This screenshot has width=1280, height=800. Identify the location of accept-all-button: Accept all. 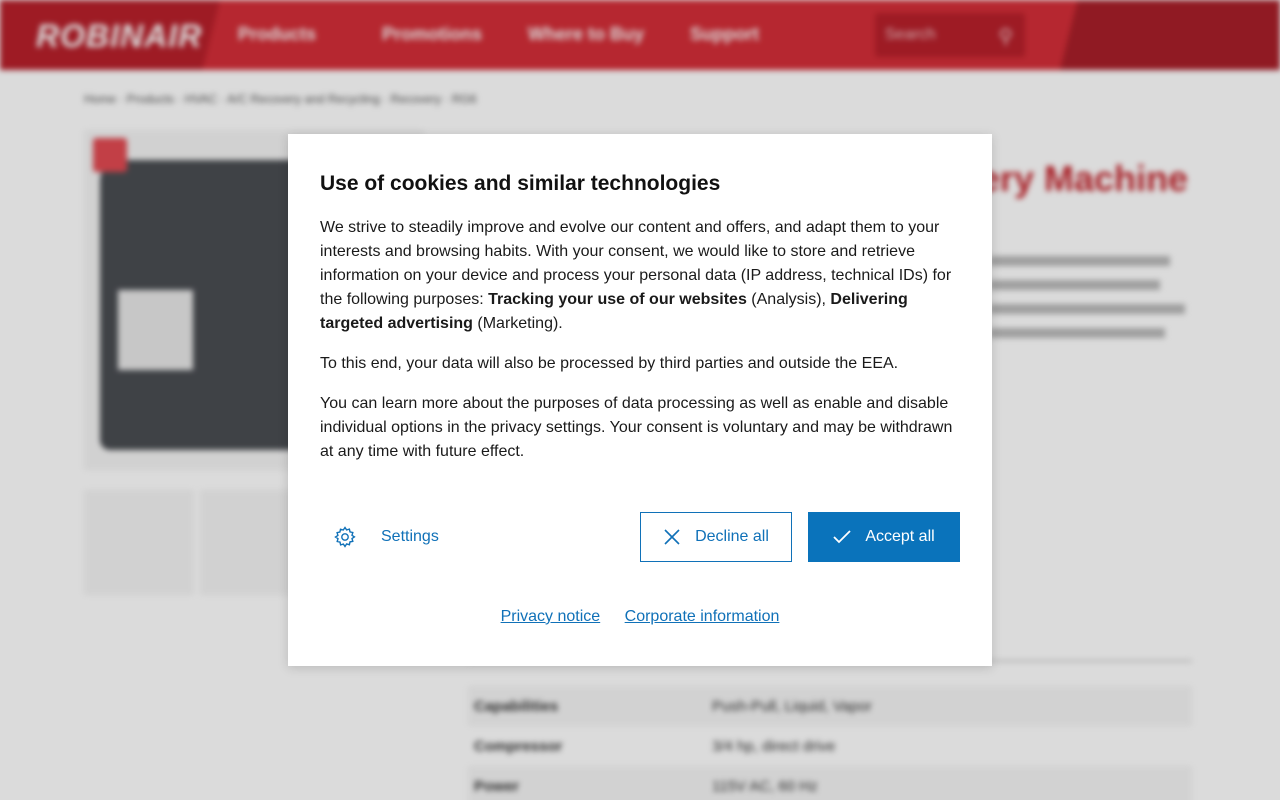
(884, 537).